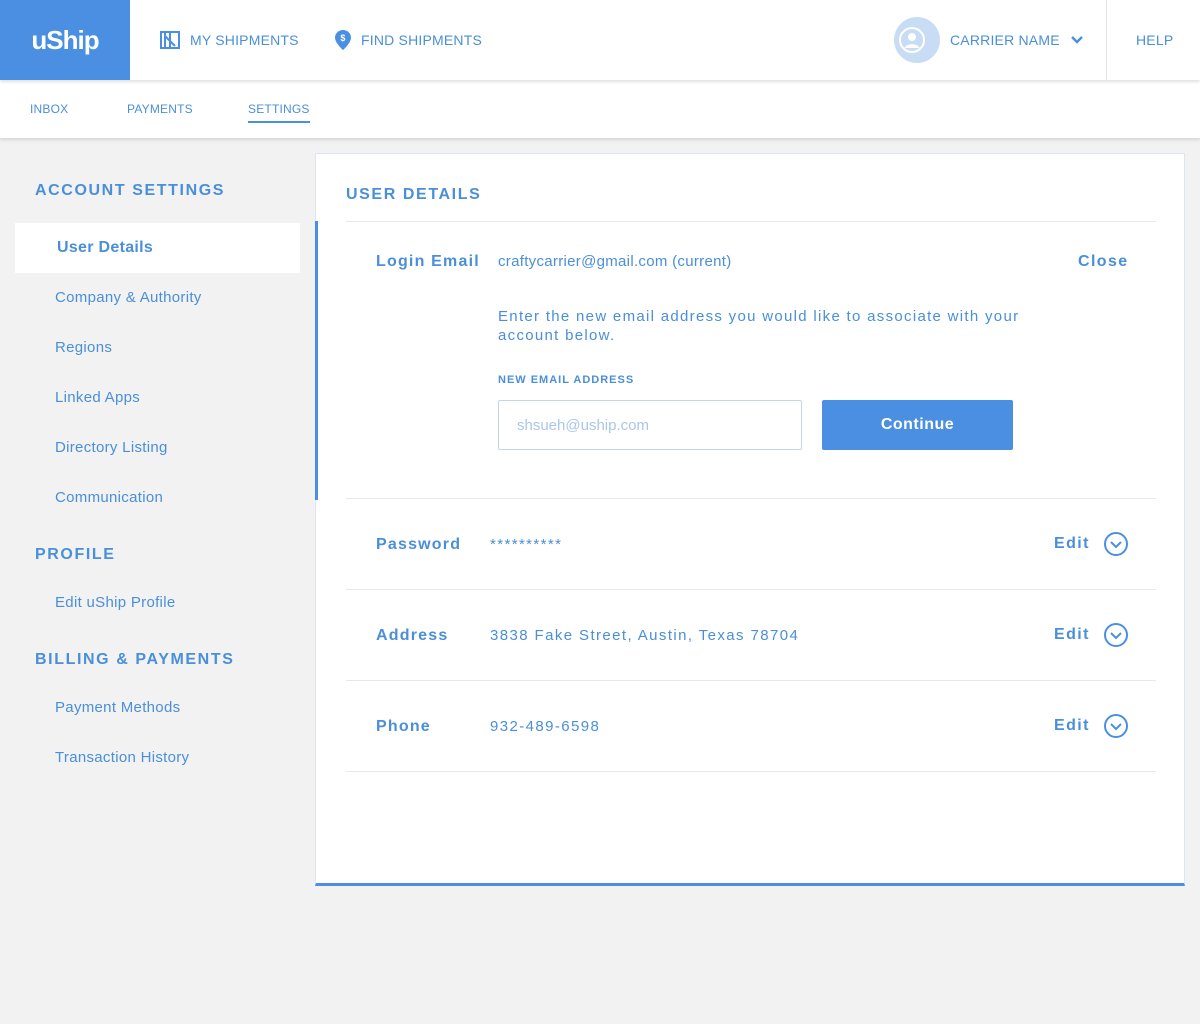  Describe the element at coordinates (170, 40) in the screenshot. I see `shipments-icon` at that location.